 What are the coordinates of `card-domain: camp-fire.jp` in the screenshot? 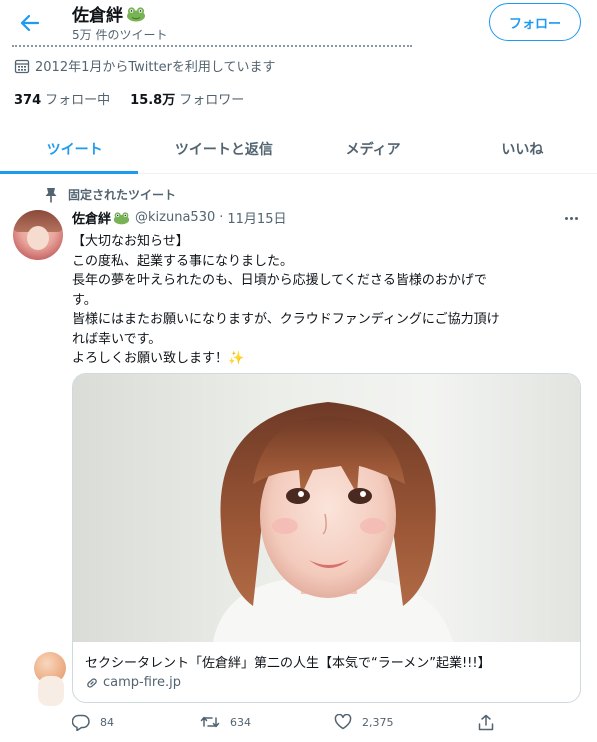 It's located at (133, 682).